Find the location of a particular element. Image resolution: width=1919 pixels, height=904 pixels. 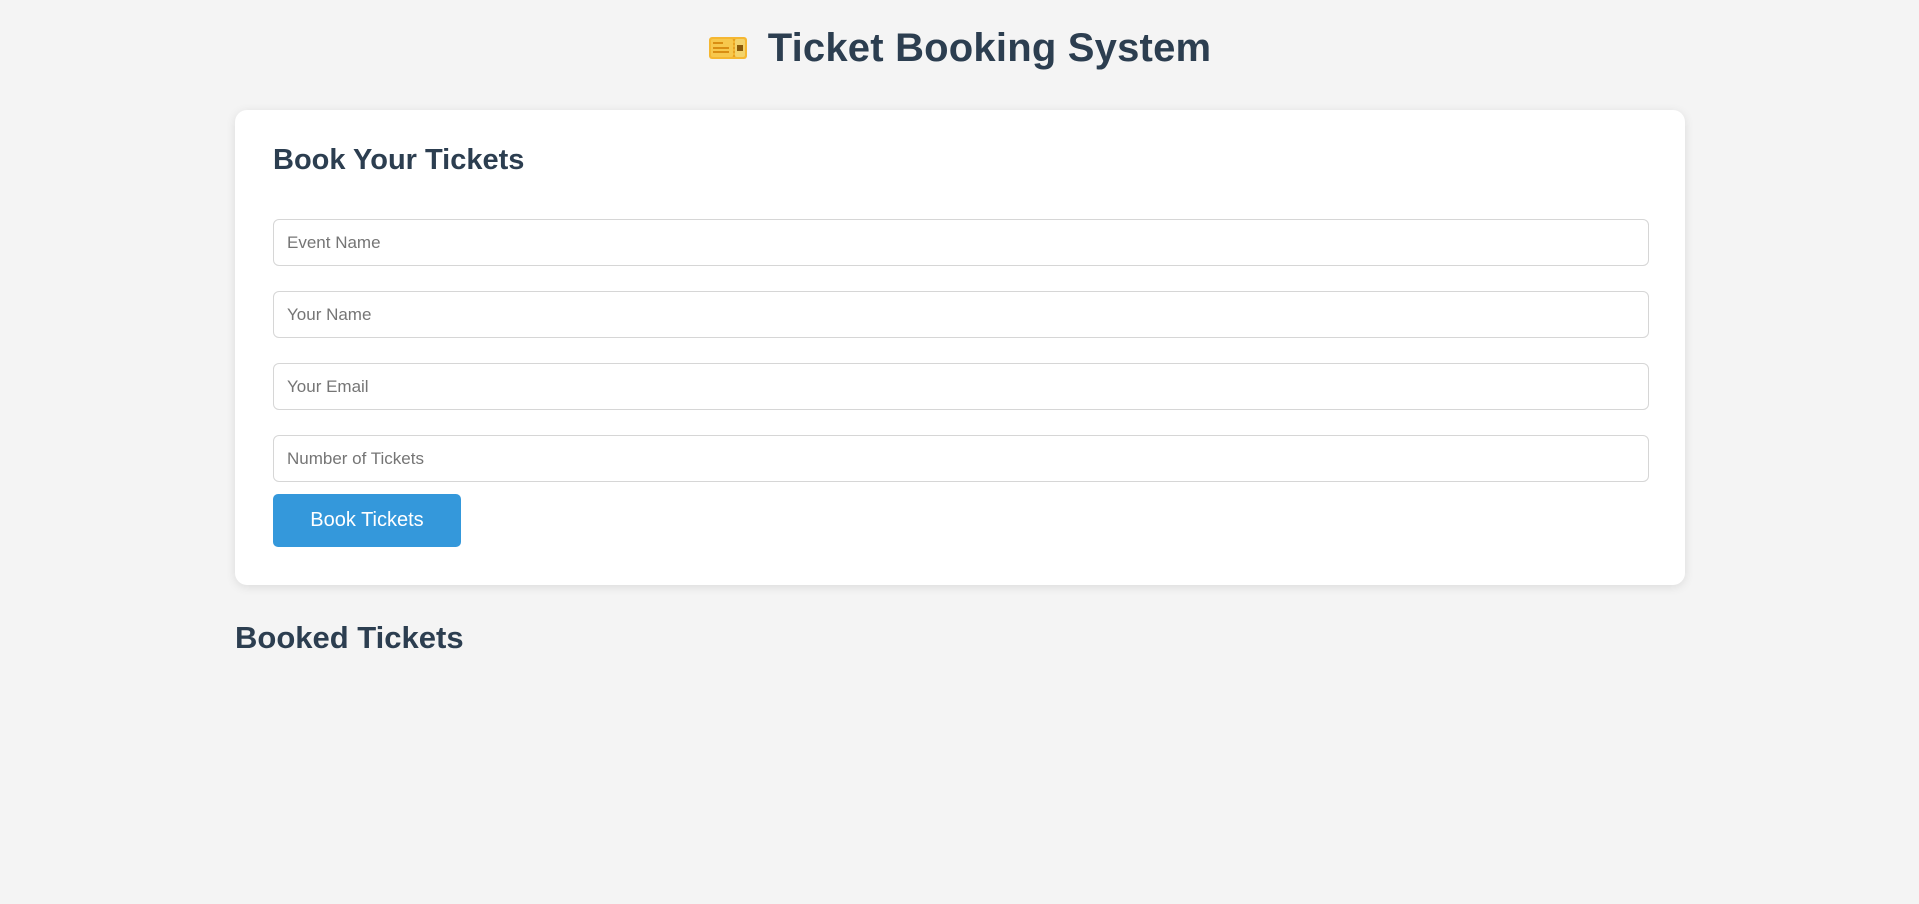

event-name-input is located at coordinates (961, 242).